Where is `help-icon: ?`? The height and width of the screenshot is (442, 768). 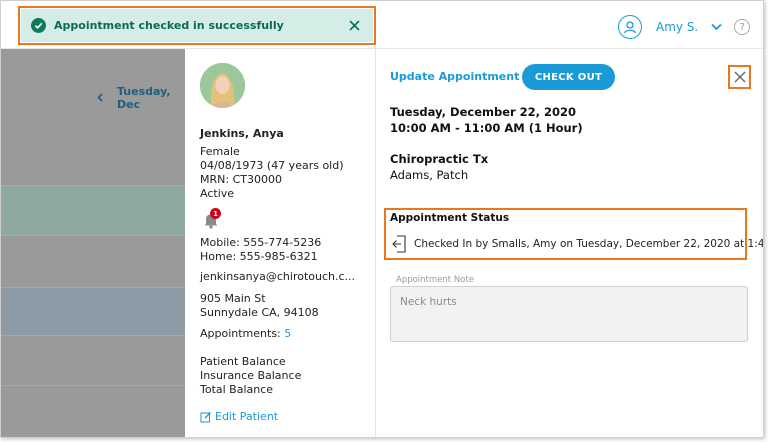
help-icon: ? is located at coordinates (742, 27).